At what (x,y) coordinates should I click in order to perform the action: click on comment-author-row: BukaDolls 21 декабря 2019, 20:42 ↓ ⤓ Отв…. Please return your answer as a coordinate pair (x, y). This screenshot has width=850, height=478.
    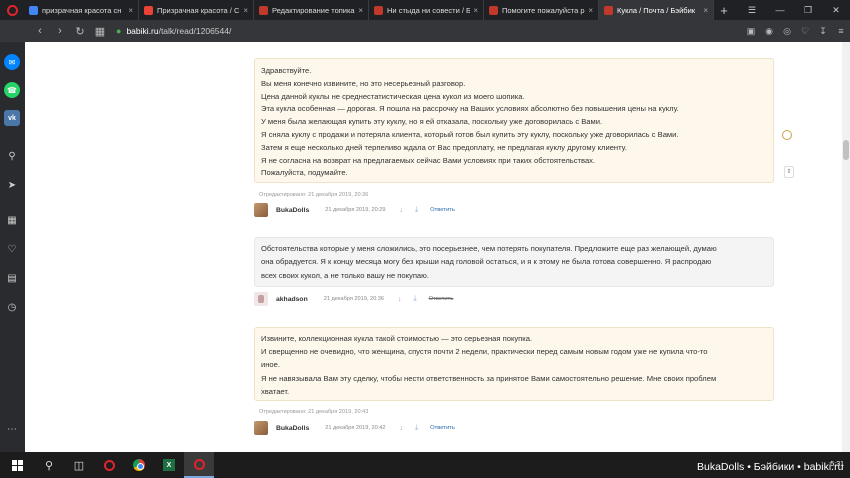
    Looking at the image, I should click on (354, 428).